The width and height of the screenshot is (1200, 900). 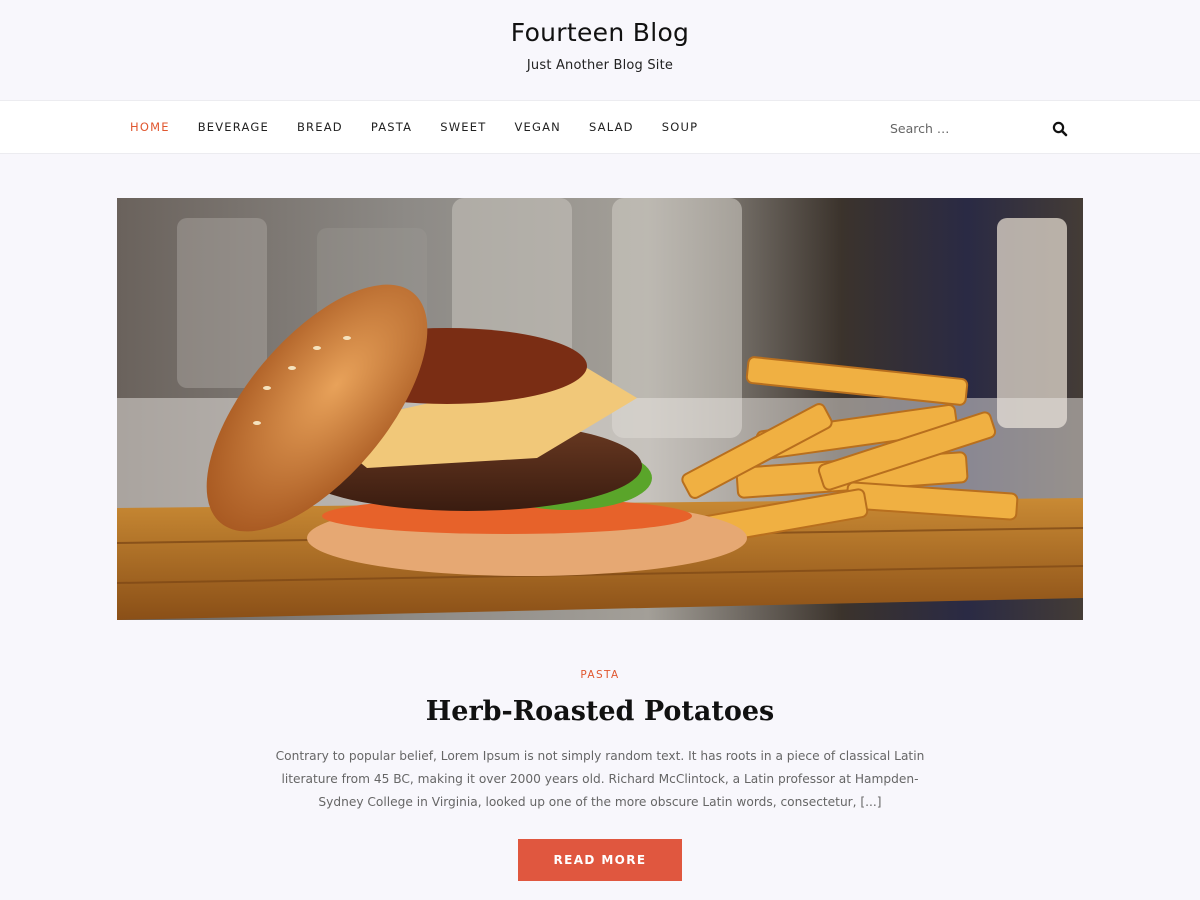 What do you see at coordinates (233, 127) in the screenshot?
I see `nav-item-beverage: BEVERAGE` at bounding box center [233, 127].